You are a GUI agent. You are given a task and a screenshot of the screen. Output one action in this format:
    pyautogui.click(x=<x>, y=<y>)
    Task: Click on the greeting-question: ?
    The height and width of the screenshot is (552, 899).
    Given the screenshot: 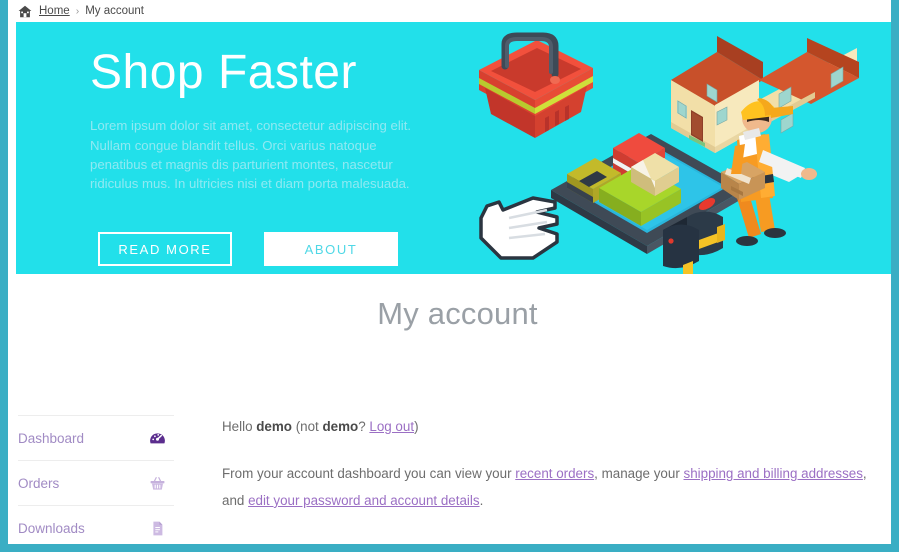 What is the action you would take?
    pyautogui.click(x=364, y=426)
    